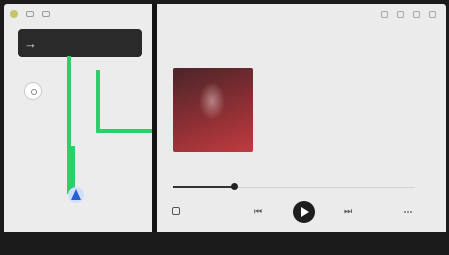  Describe the element at coordinates (46, 14) in the screenshot. I see `settings-icon` at that location.